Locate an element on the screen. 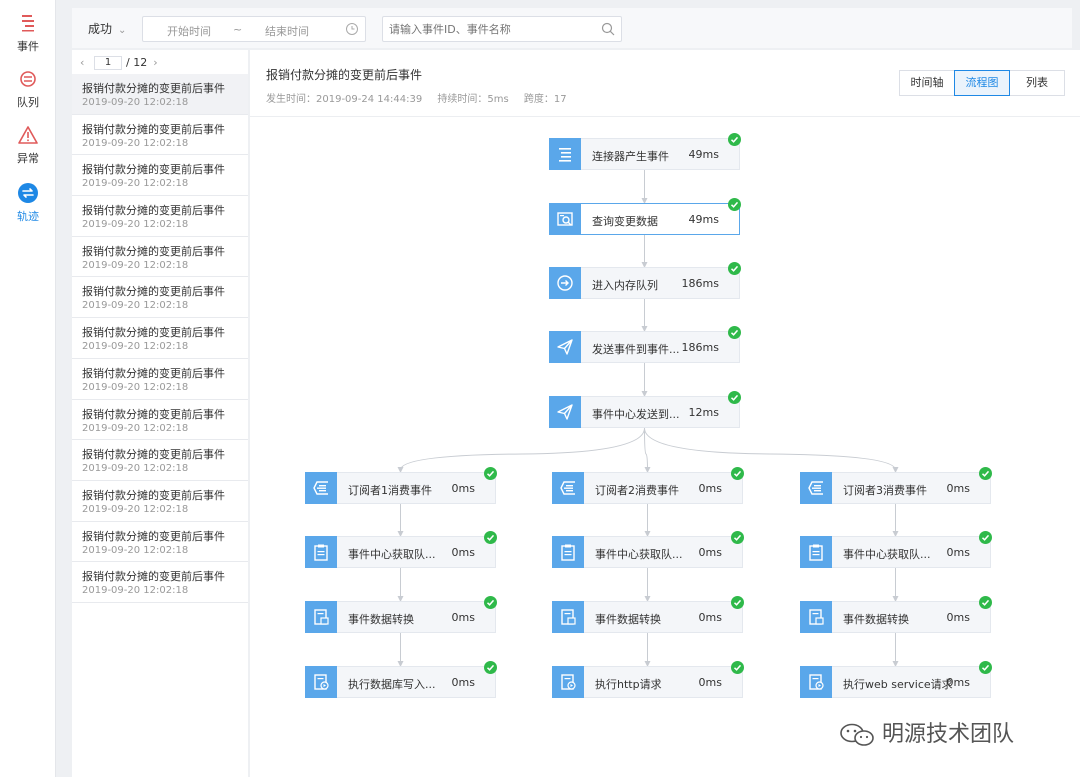 The width and height of the screenshot is (1080, 777). flow-node: 发送事件到事件... 186ms is located at coordinates (645, 344).